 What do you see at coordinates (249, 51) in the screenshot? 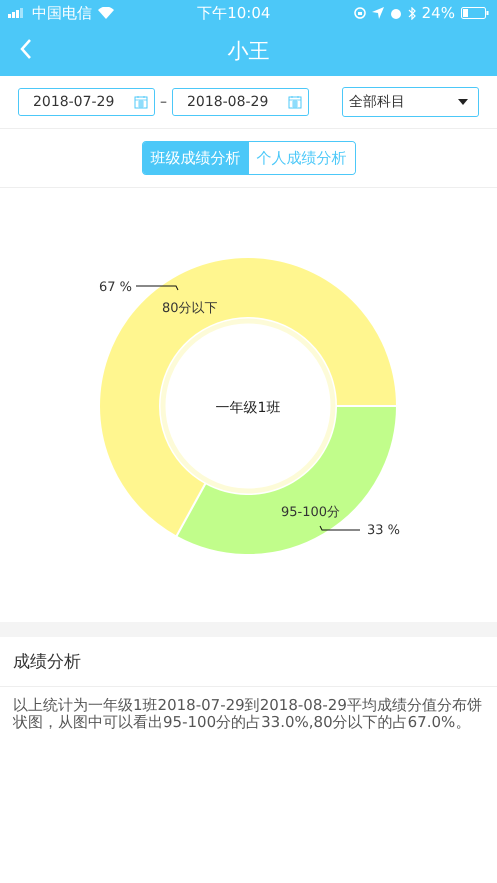
I see `page-title: 小王` at bounding box center [249, 51].